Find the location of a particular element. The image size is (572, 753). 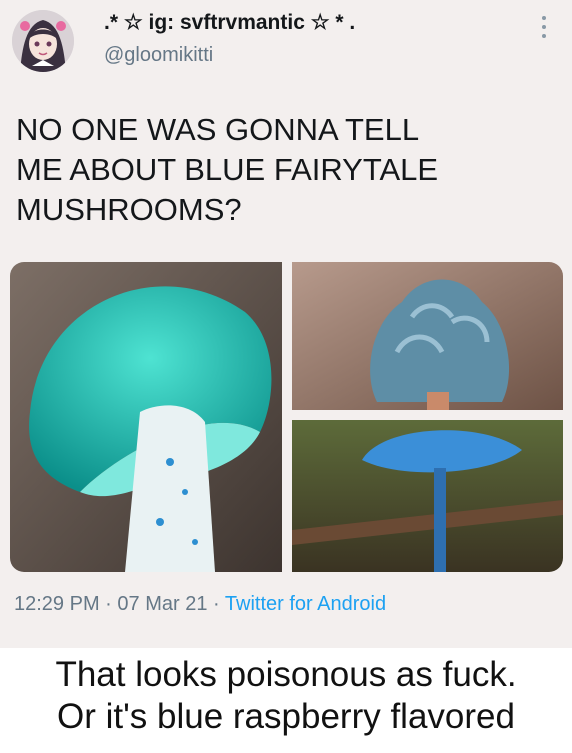

tweet-time: 12:29 PM is located at coordinates (57, 604).